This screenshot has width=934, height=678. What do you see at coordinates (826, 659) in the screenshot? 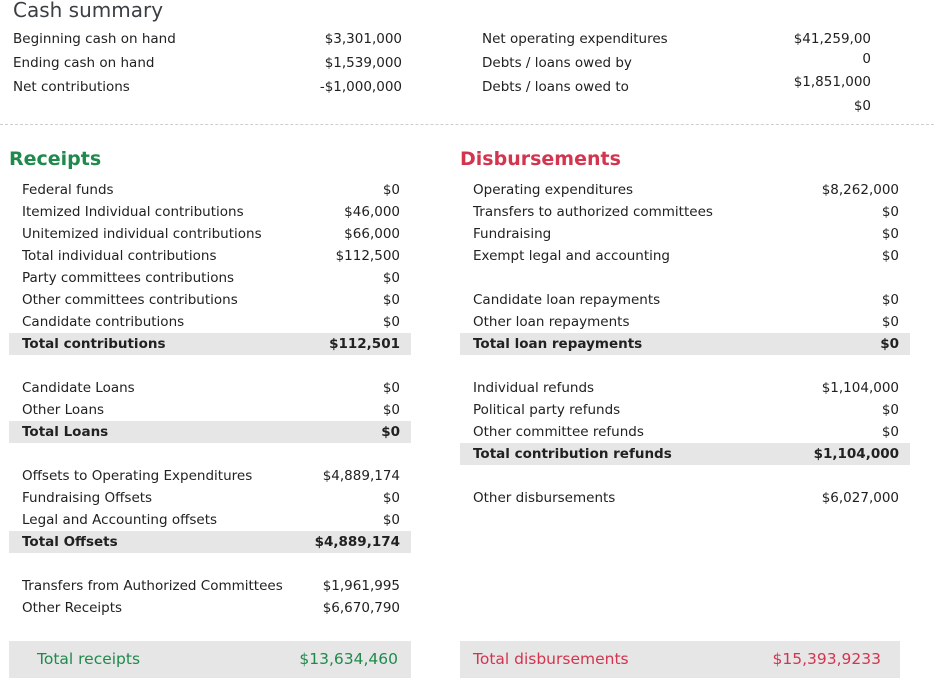
I see `total-disbursements-value: $15,393,9233` at bounding box center [826, 659].